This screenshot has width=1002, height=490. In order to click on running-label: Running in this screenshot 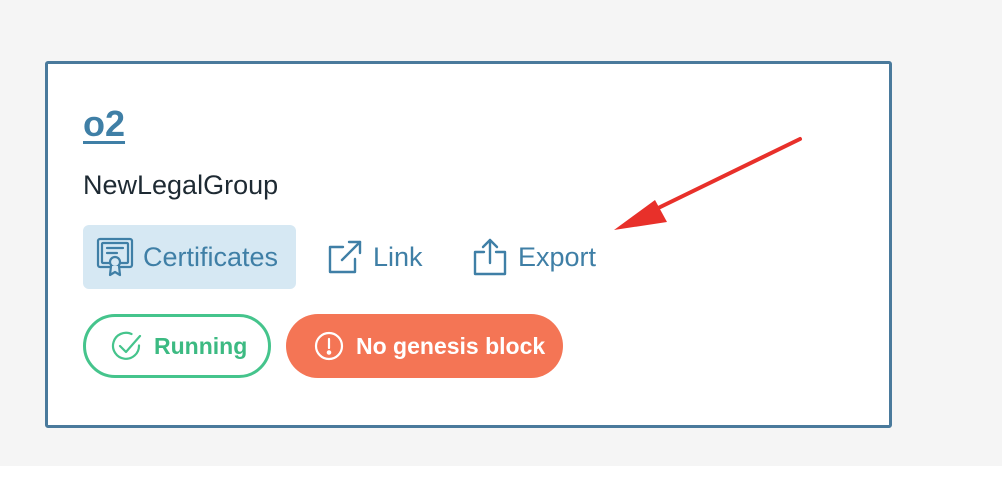, I will do `click(201, 345)`.